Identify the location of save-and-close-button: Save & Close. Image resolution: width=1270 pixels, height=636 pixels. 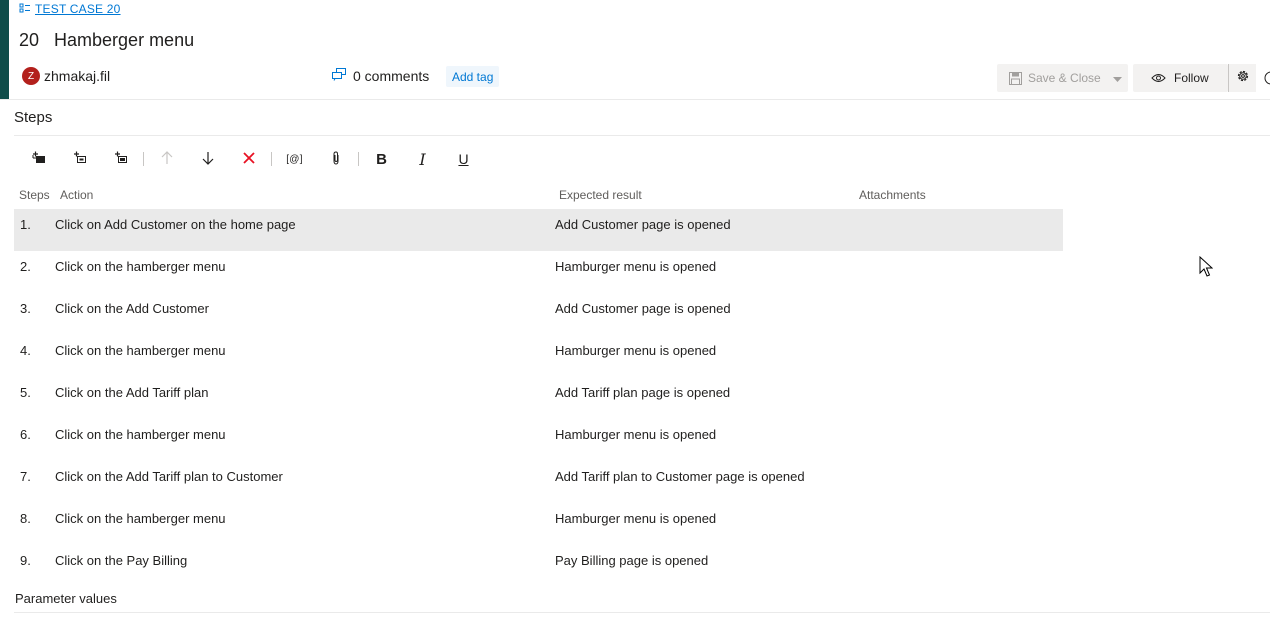
(1062, 78).